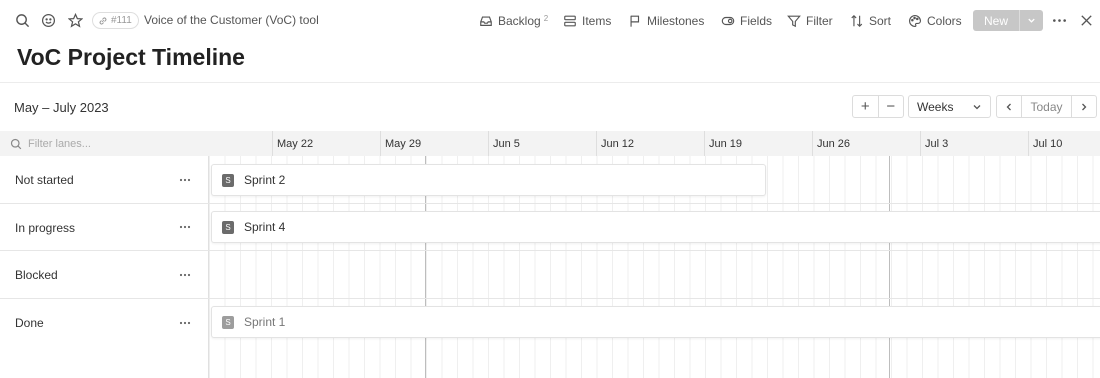  What do you see at coordinates (36, 275) in the screenshot?
I see `lane-label-blocked: Blocked` at bounding box center [36, 275].